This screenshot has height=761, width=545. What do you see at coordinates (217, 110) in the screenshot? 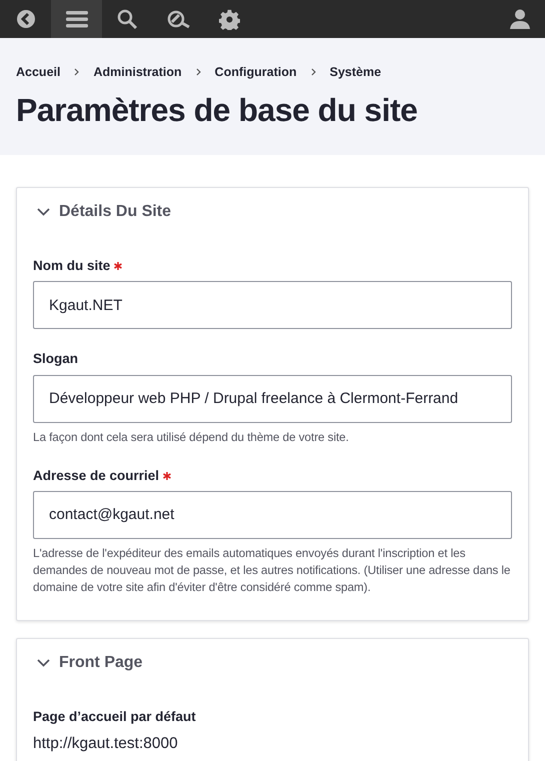
I see `page-title: Paramètres de base du site` at bounding box center [217, 110].